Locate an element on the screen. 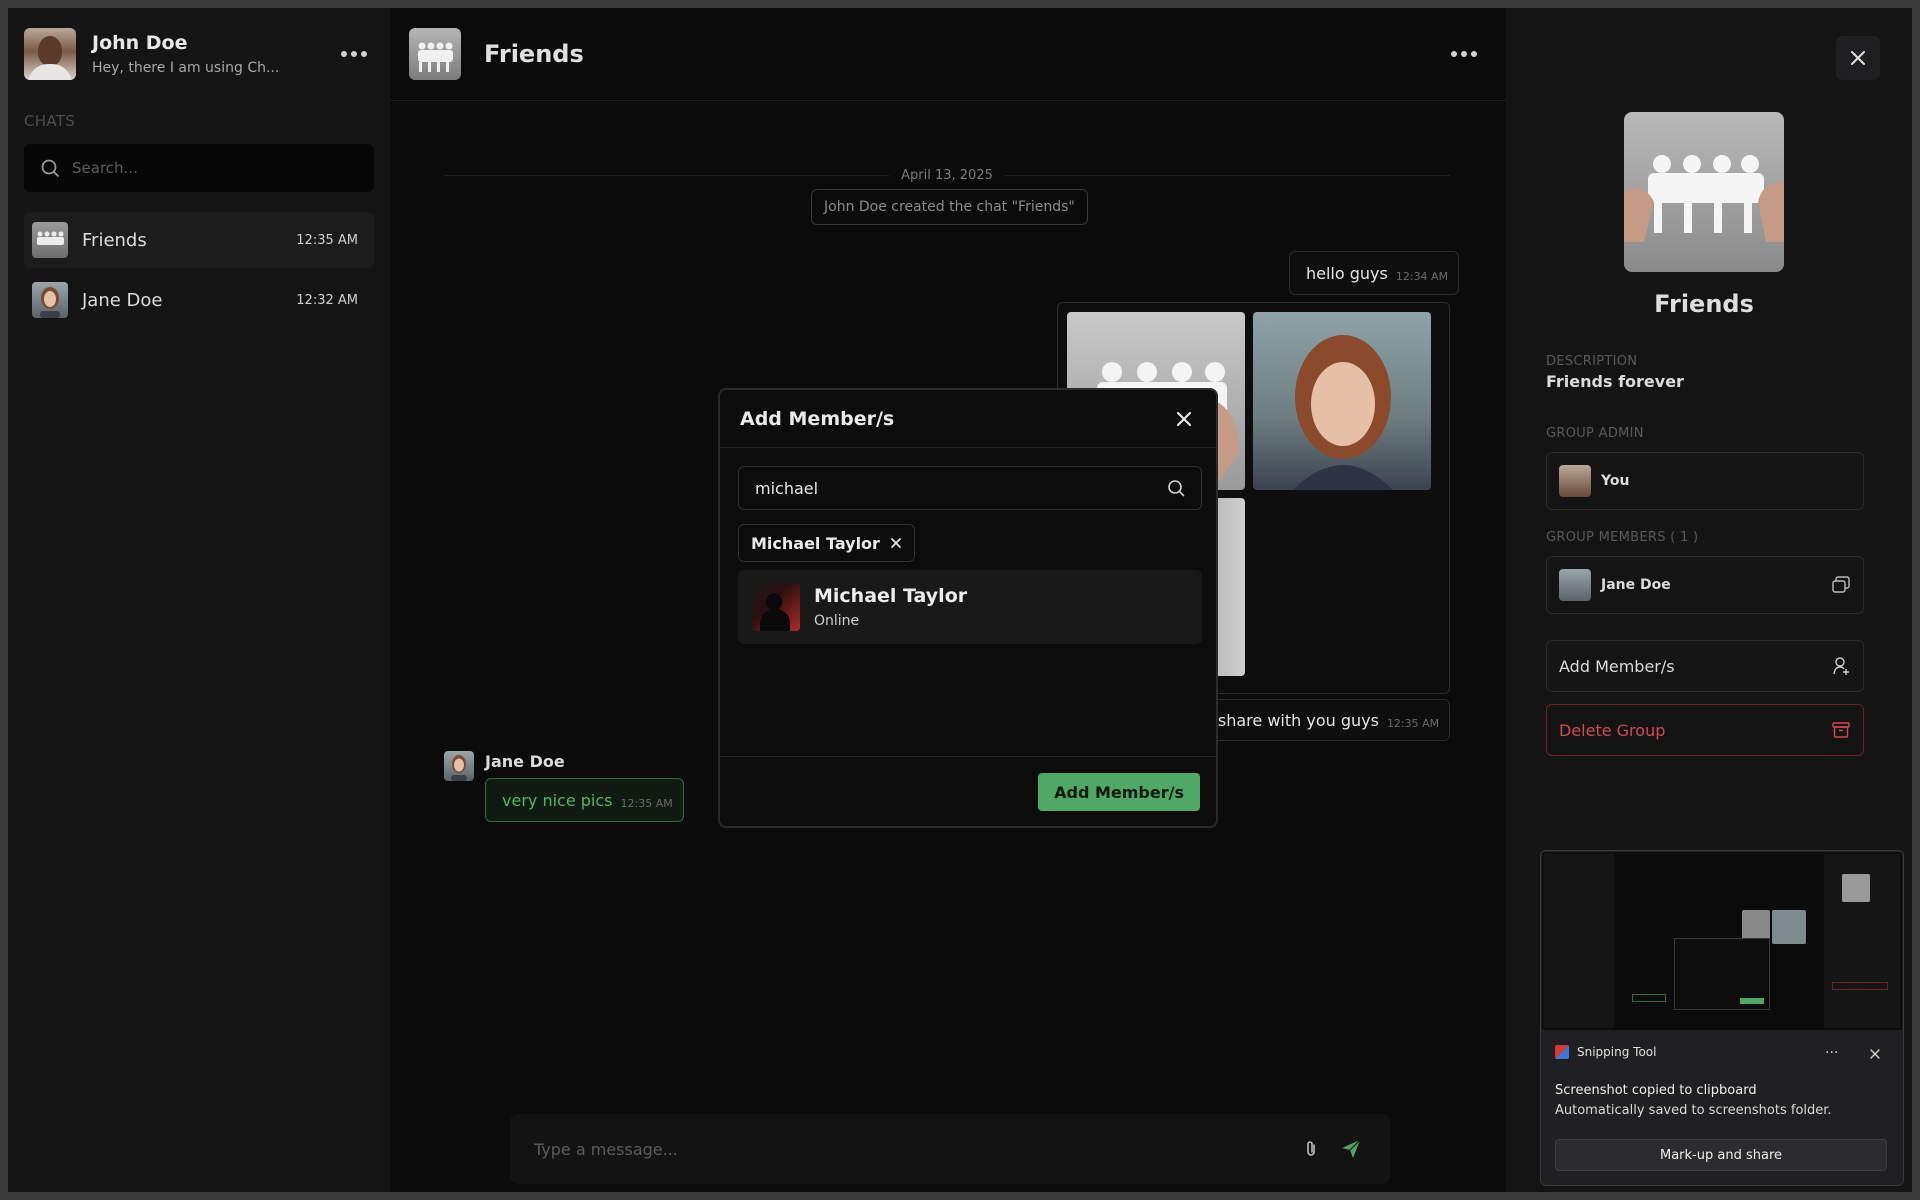 This screenshot has width=1920, height=1200. message-composer is located at coordinates (950, 1149).